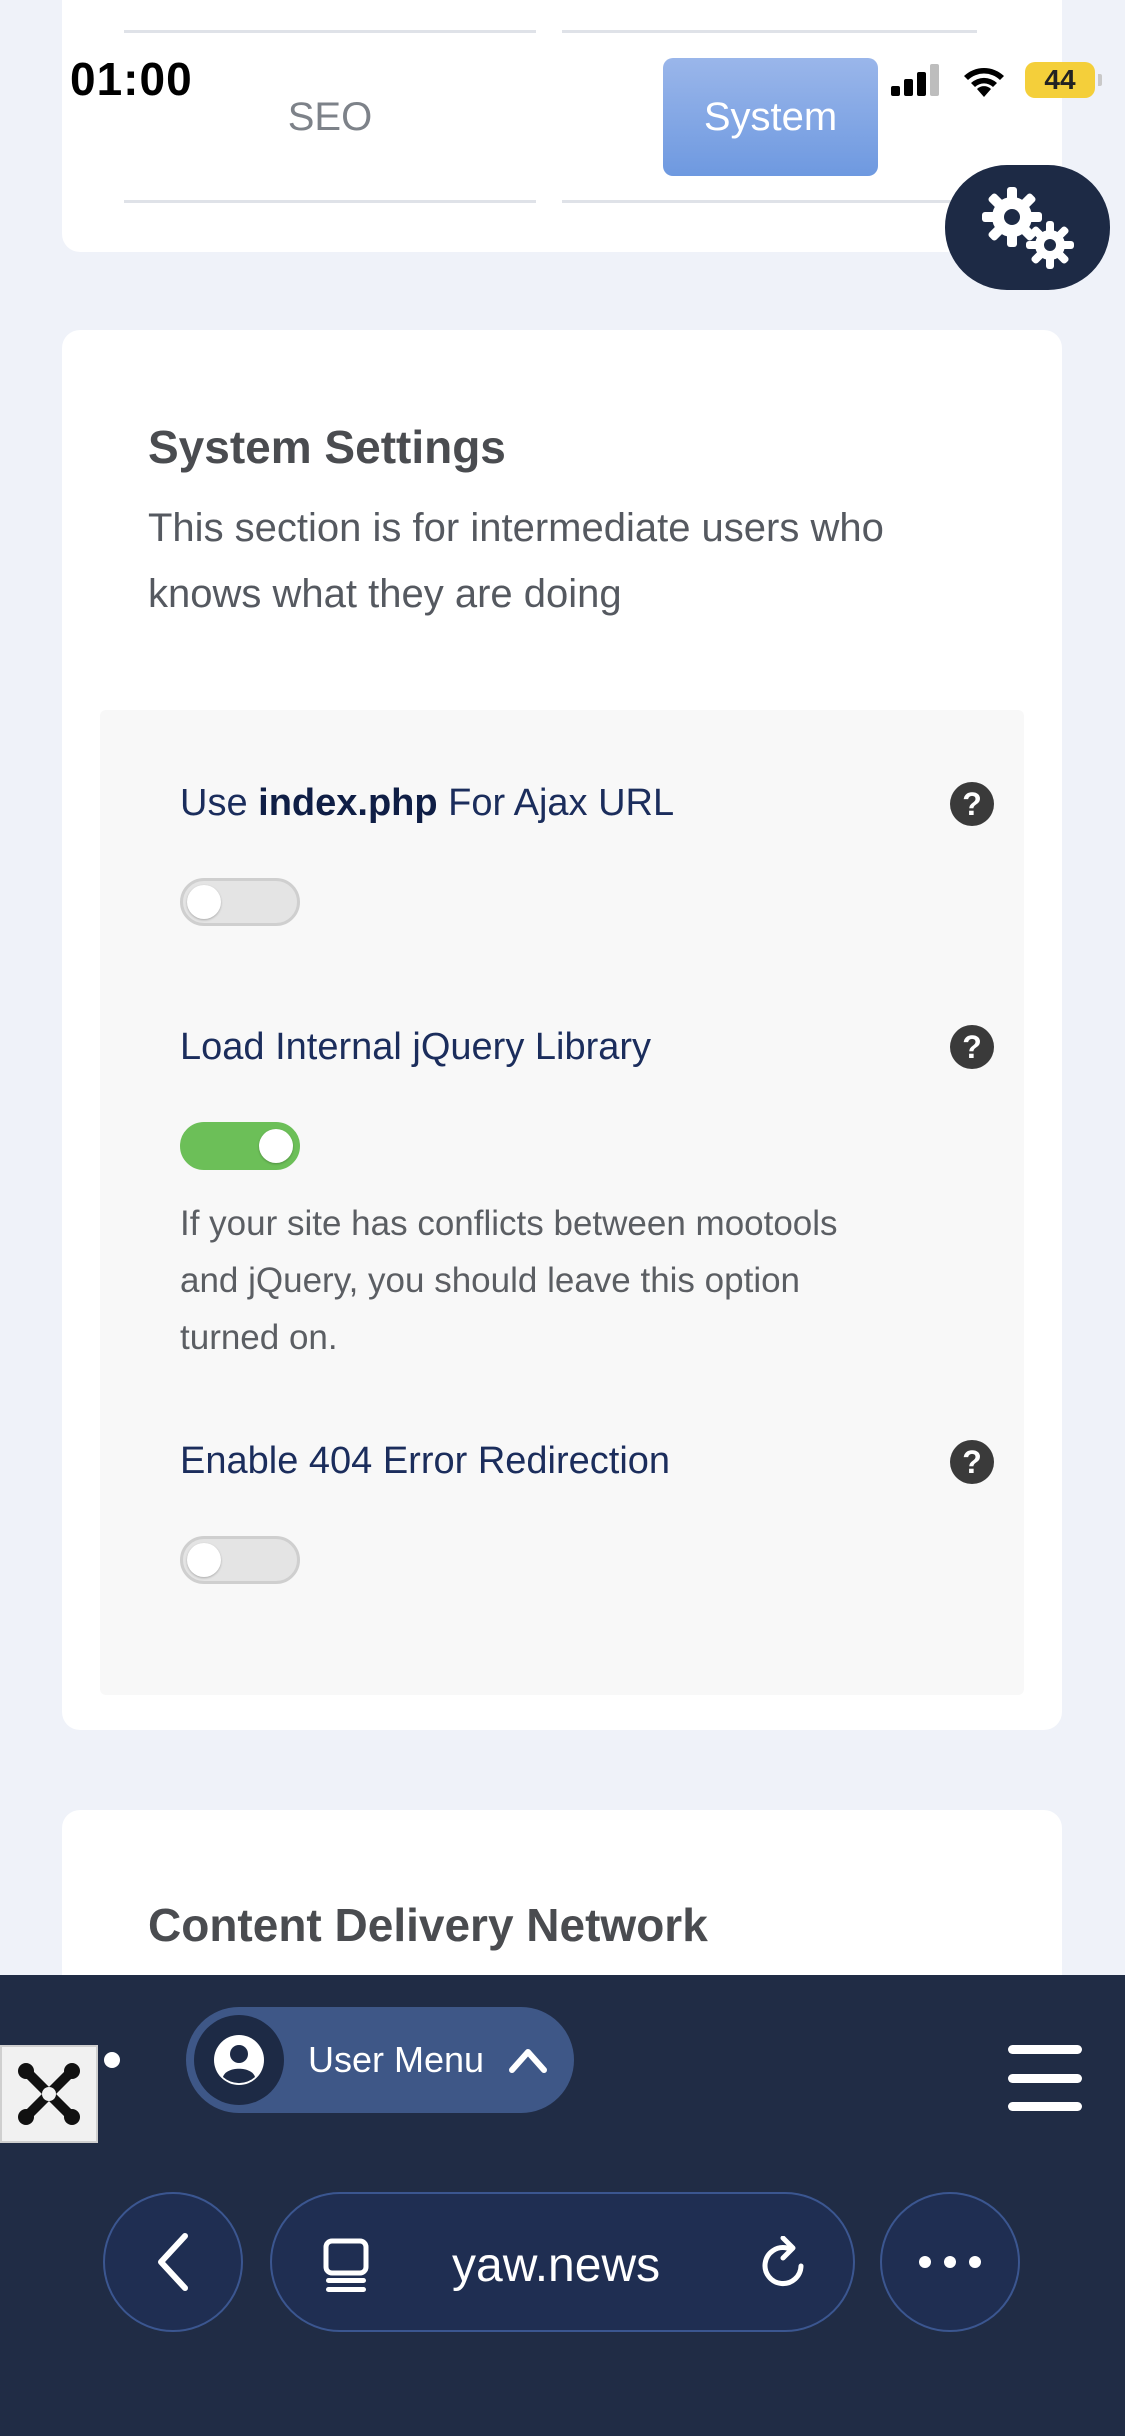 The image size is (1125, 2436). Describe the element at coordinates (219, 803) in the screenshot. I see `ajax-url-label-prefix: Use` at that location.